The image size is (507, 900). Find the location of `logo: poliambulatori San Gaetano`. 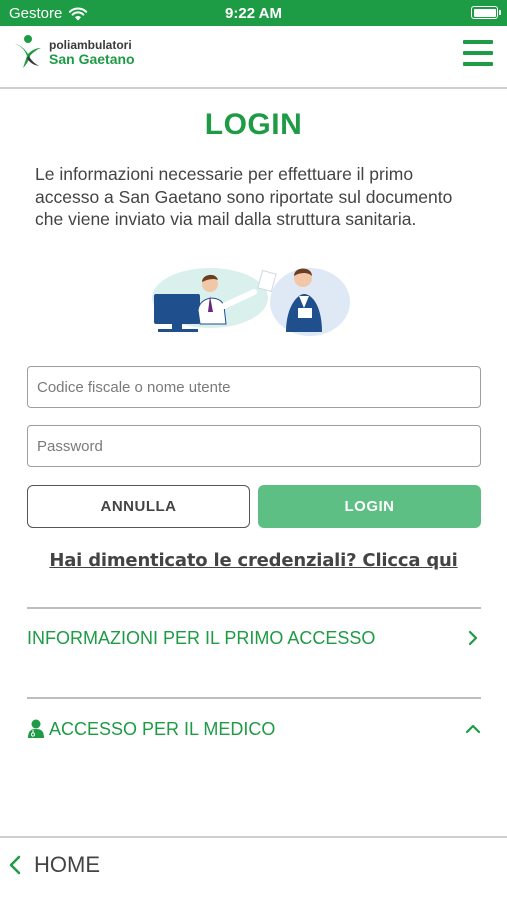

logo: poliambulatori San Gaetano is located at coordinates (74, 52).